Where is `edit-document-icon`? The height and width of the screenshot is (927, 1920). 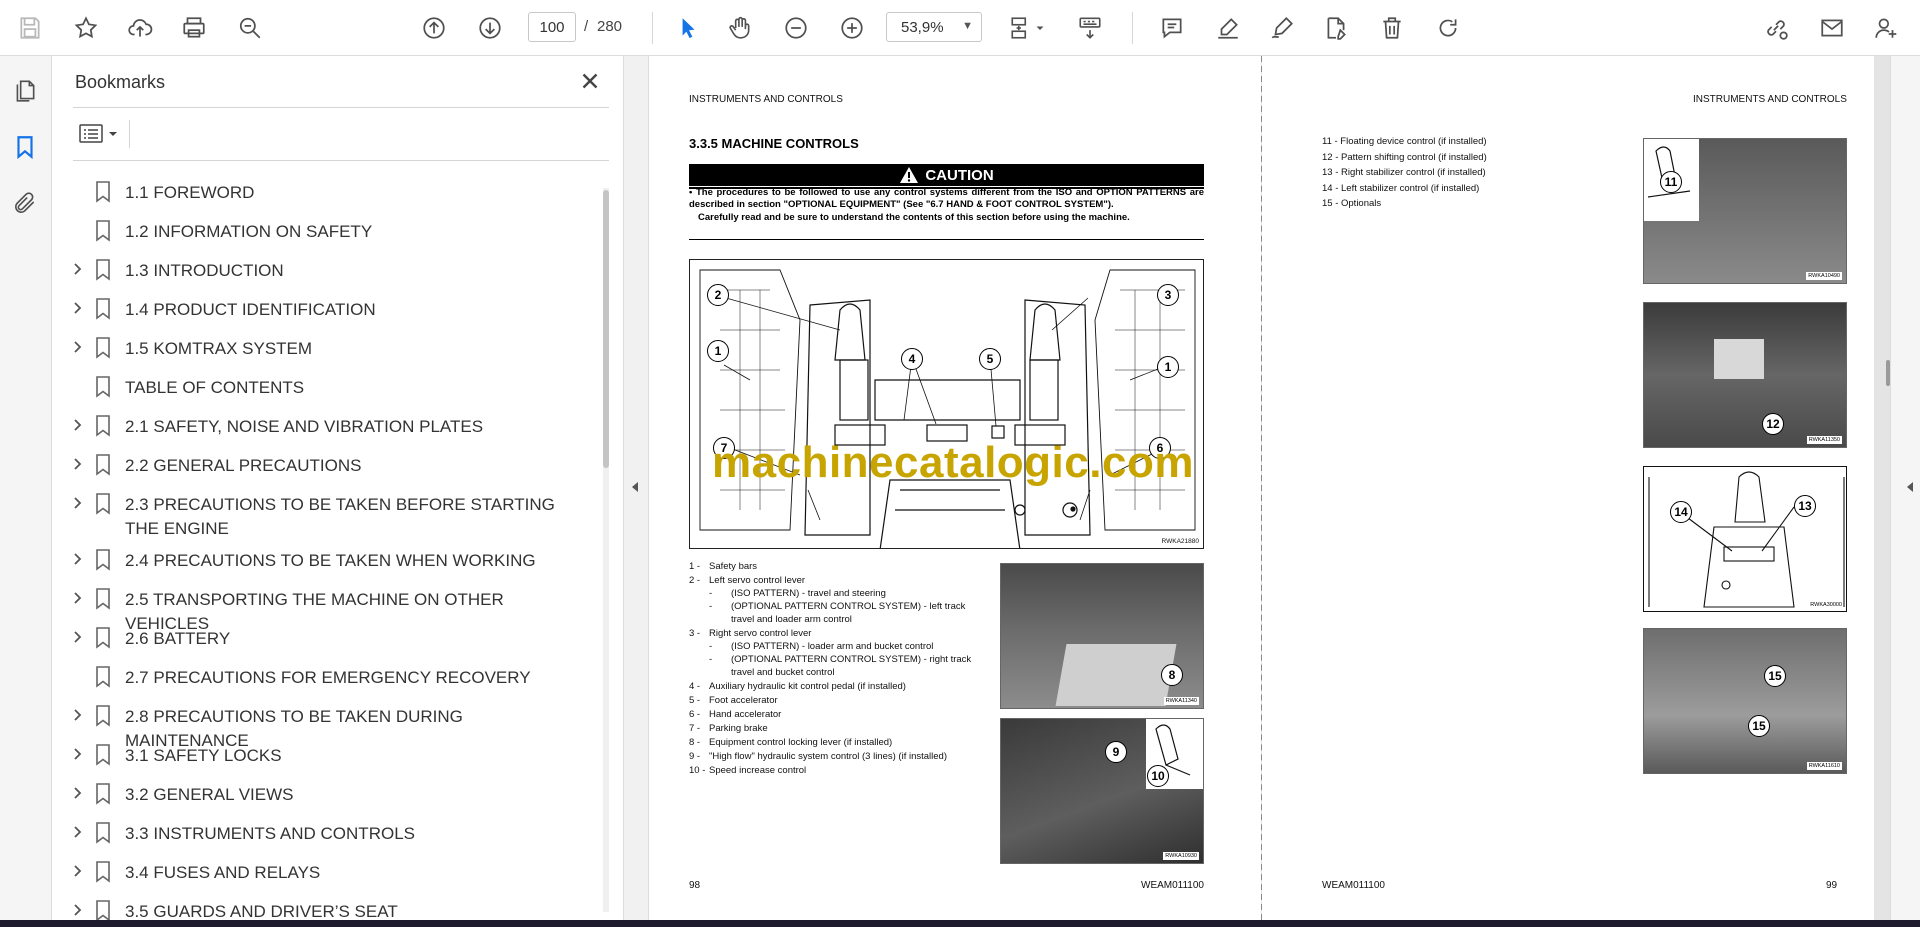
edit-document-icon is located at coordinates (1336, 28).